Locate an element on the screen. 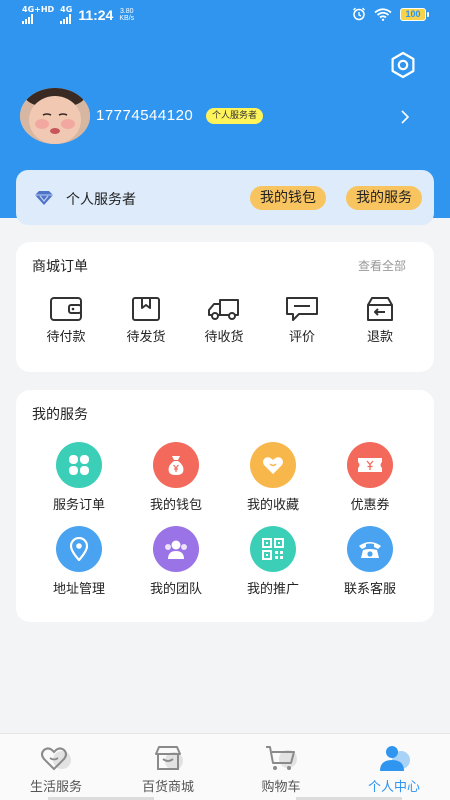 This screenshot has height=800, width=450. nav-label: 购物车 is located at coordinates (281, 787).